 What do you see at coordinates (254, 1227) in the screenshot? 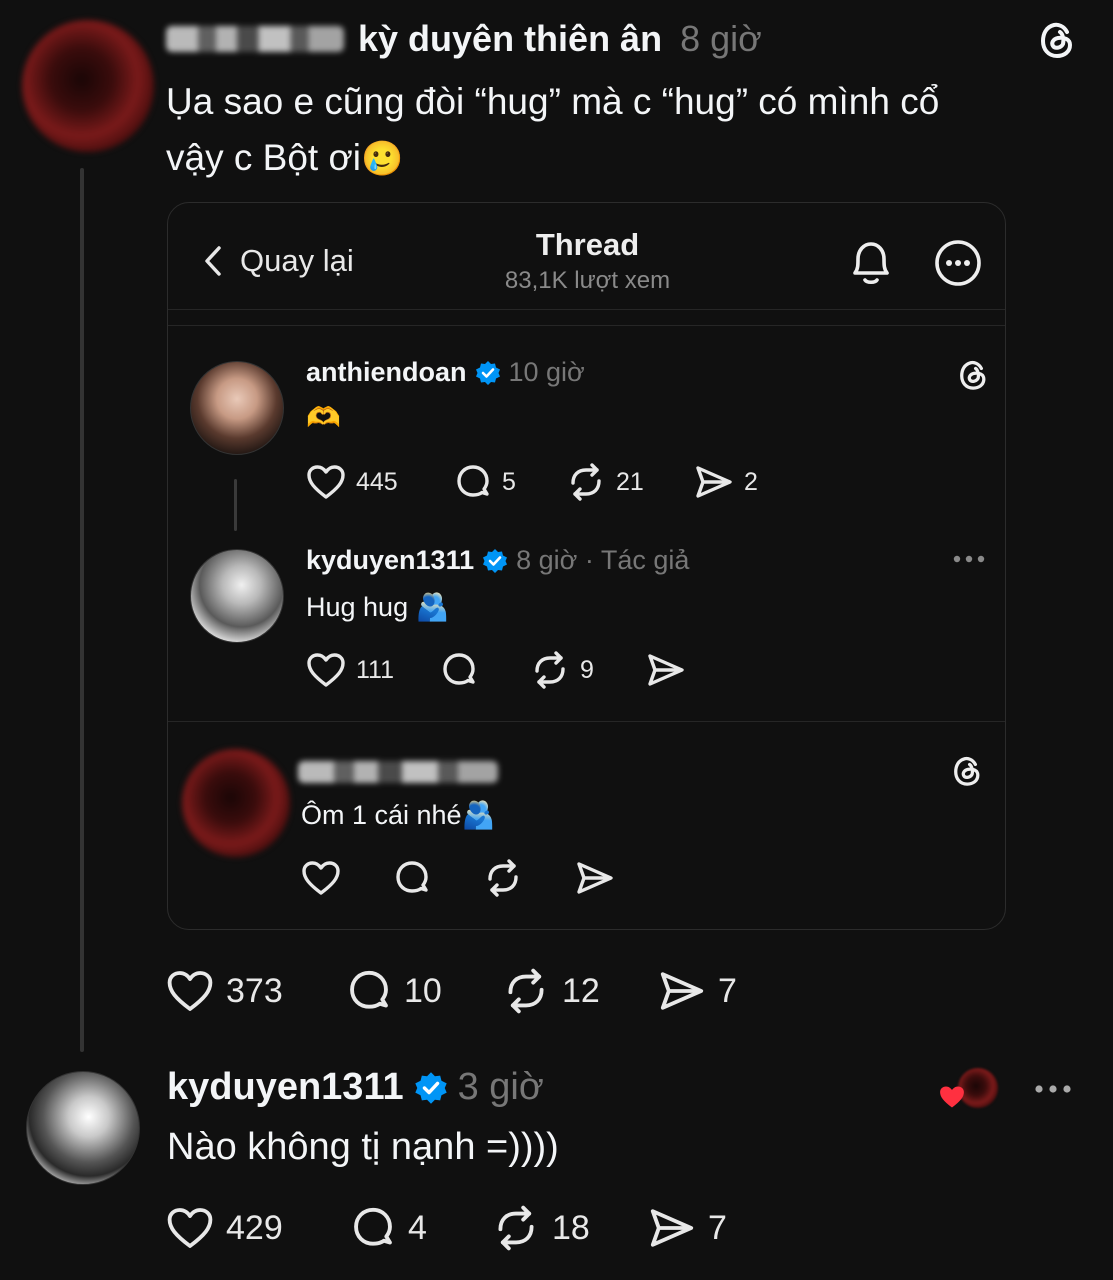
I see `like-count: 429` at bounding box center [254, 1227].